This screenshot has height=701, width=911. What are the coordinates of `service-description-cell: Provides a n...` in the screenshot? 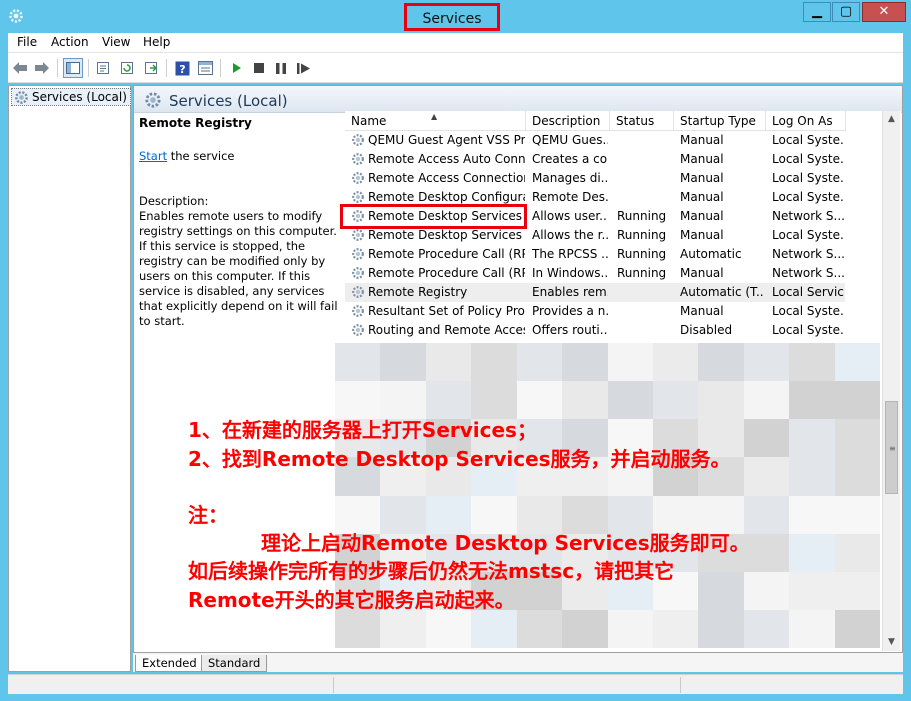 It's located at (570, 311).